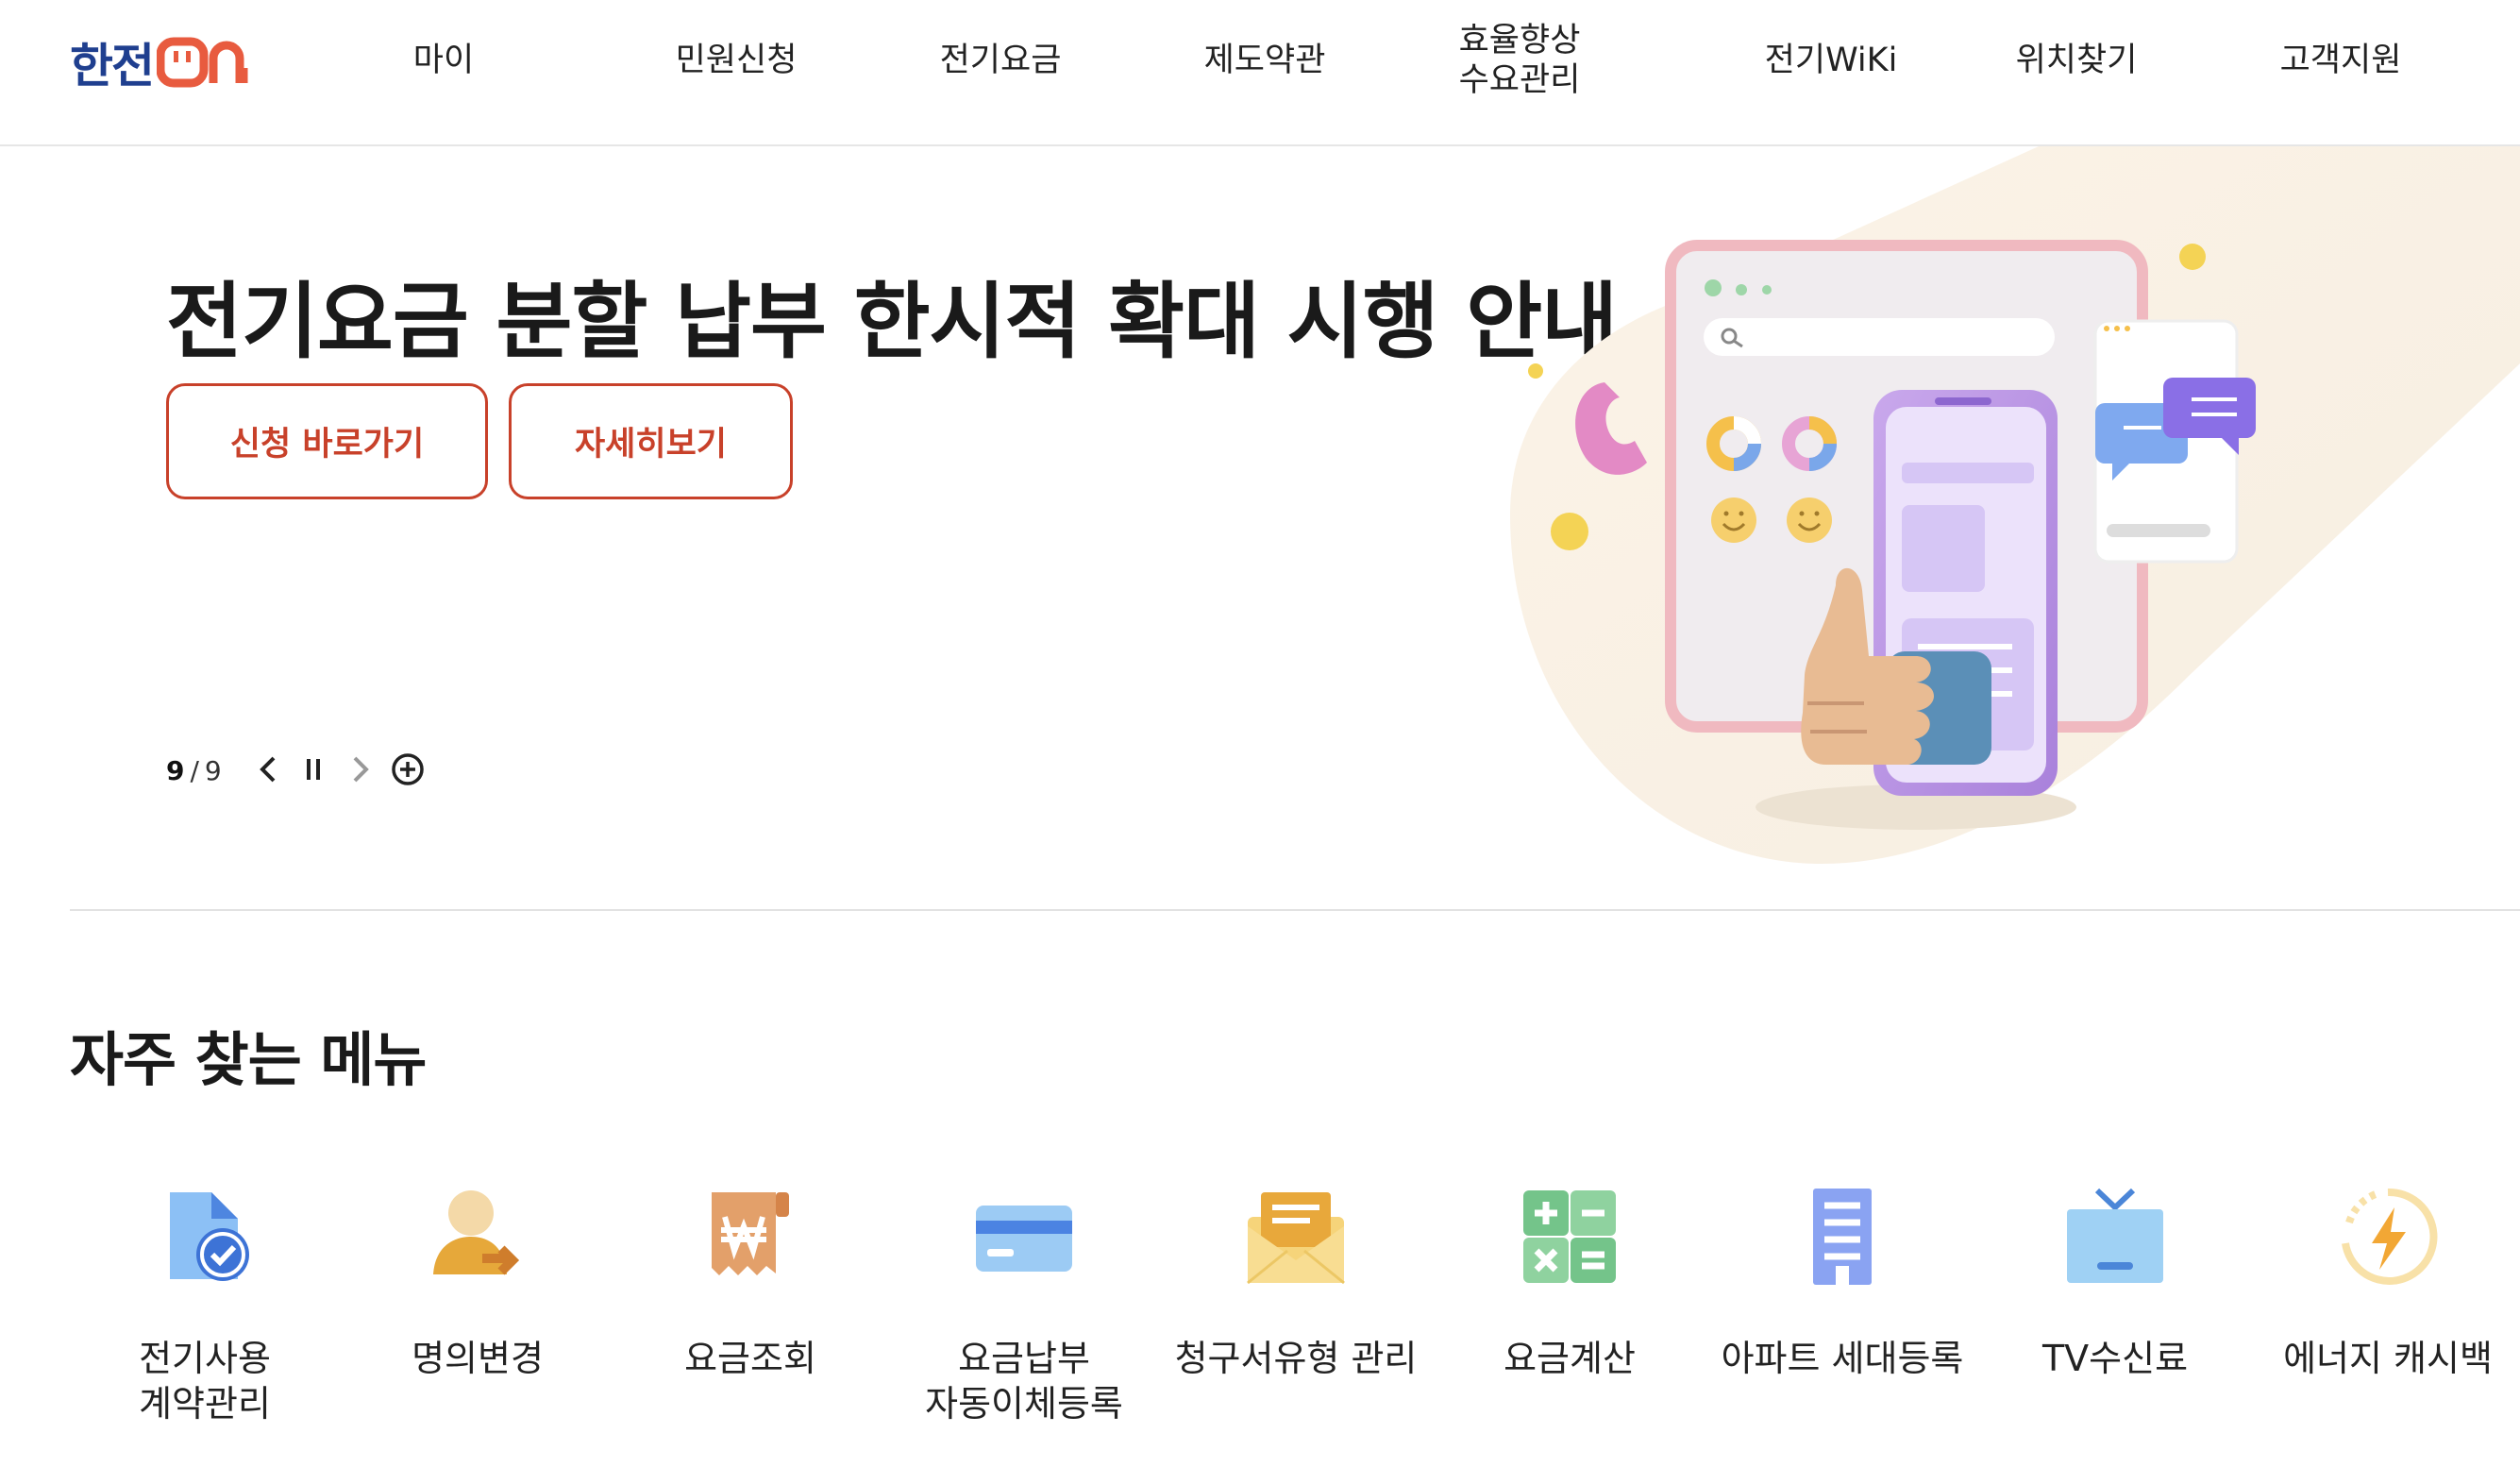 This screenshot has height=1484, width=2520. I want to click on menu-item-autopay-registration: 요금납부 자동이체등록, so click(1024, 1326).